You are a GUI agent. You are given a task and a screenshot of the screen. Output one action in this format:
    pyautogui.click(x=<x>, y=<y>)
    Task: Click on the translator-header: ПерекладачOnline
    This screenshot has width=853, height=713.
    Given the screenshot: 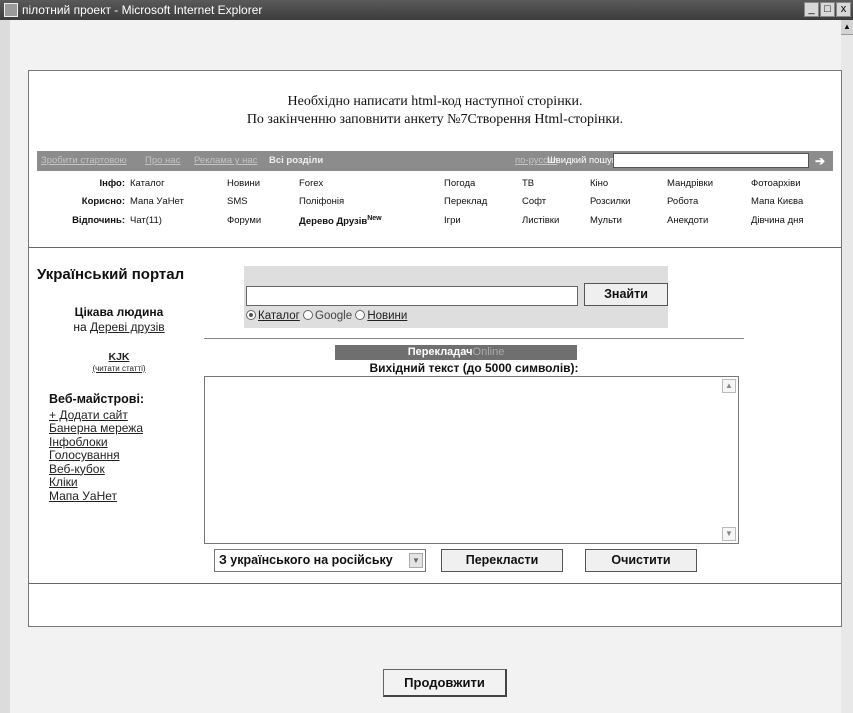 What is the action you would take?
    pyautogui.click(x=456, y=352)
    